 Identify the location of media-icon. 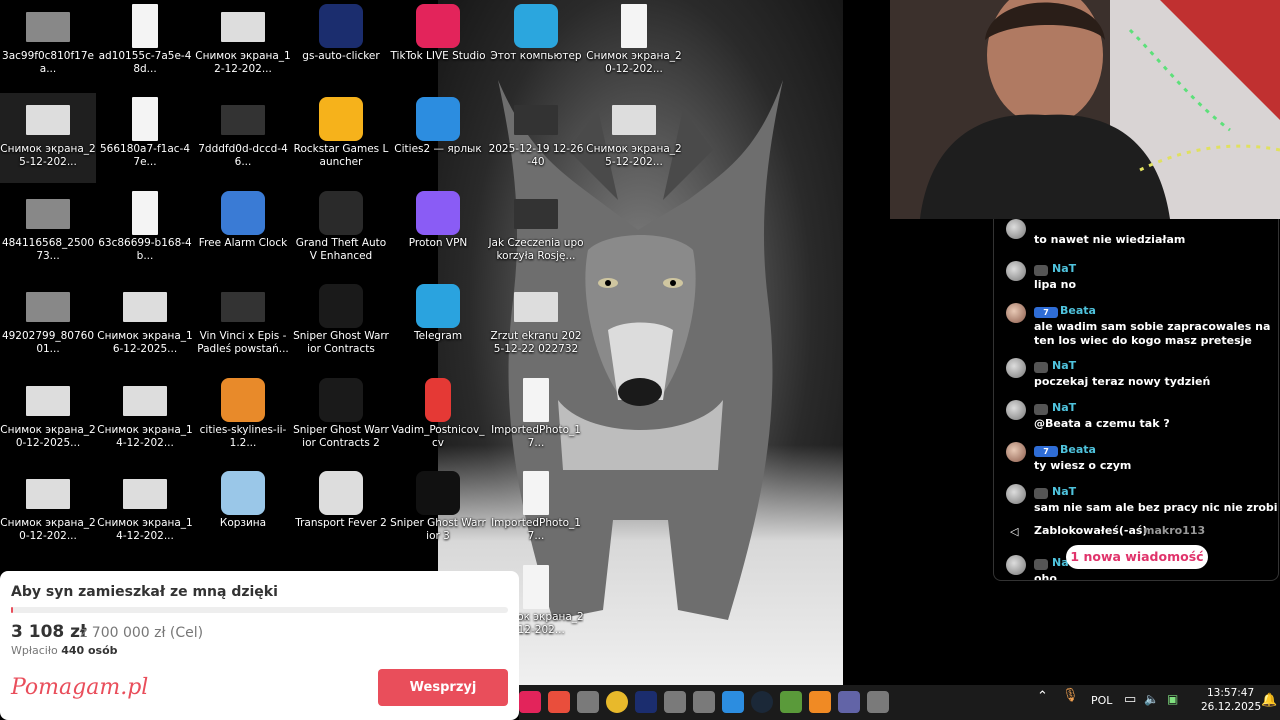
(820, 702).